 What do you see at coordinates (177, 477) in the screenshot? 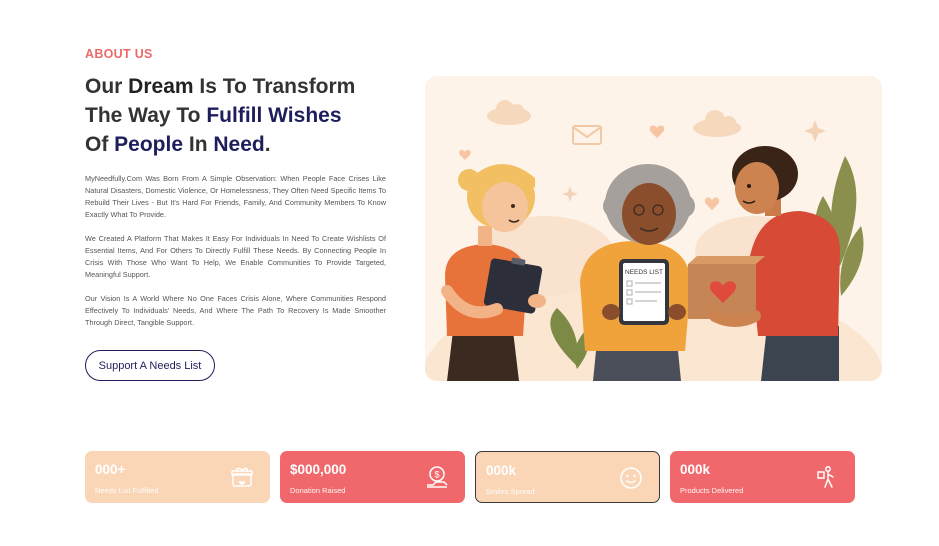
I see `stat-card-needs-fulfilled: 000+ Needs List Fulfilled` at bounding box center [177, 477].